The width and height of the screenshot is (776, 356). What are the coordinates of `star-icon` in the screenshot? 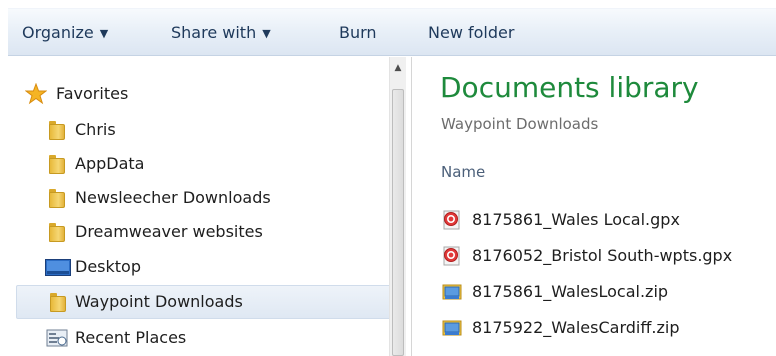 It's located at (36, 94).